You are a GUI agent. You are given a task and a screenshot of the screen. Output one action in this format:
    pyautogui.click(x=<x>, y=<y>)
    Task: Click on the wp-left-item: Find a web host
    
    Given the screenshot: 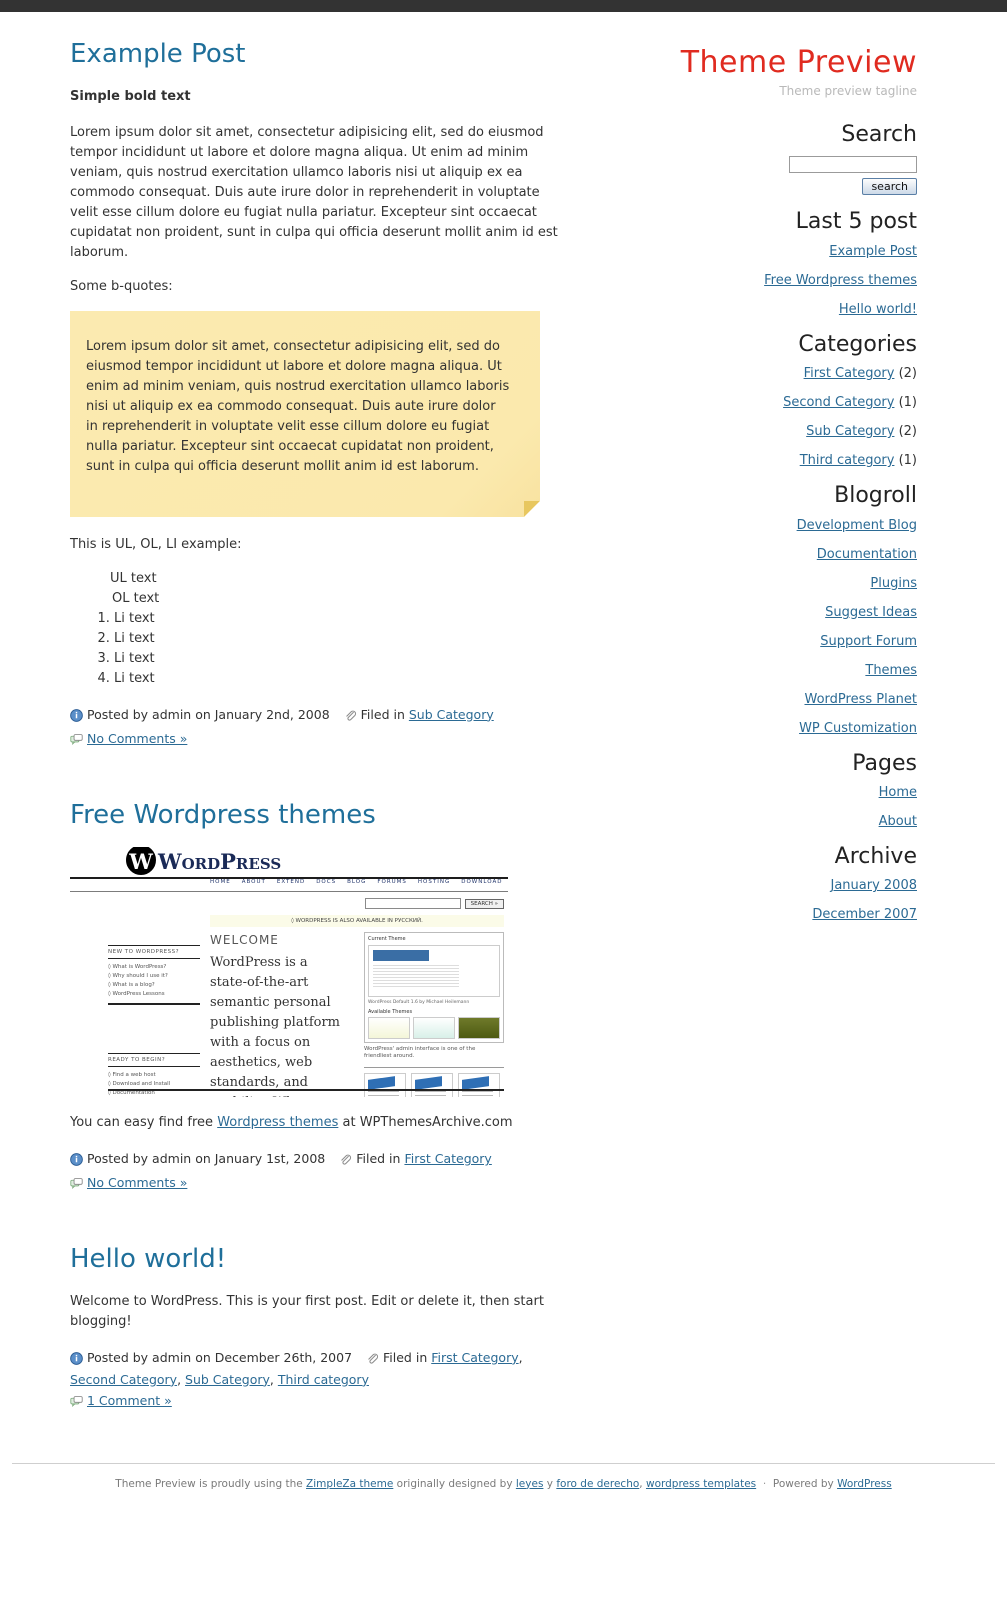 What is the action you would take?
    pyautogui.click(x=154, y=1075)
    